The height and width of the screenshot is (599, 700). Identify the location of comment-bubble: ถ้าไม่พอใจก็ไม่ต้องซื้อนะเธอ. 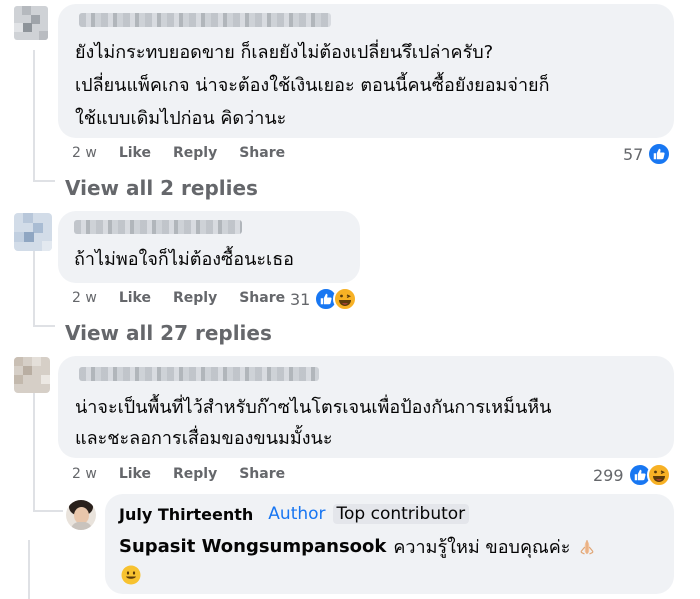
(209, 247).